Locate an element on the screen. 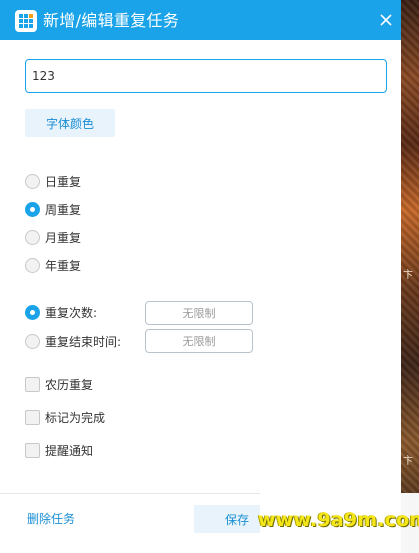 The height and width of the screenshot is (553, 419). radio-label: 周重复 is located at coordinates (63, 209).